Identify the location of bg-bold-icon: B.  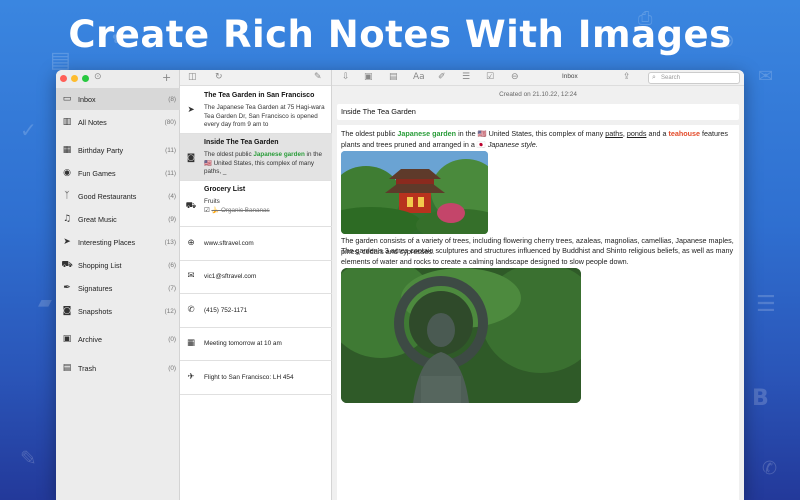
(760, 398).